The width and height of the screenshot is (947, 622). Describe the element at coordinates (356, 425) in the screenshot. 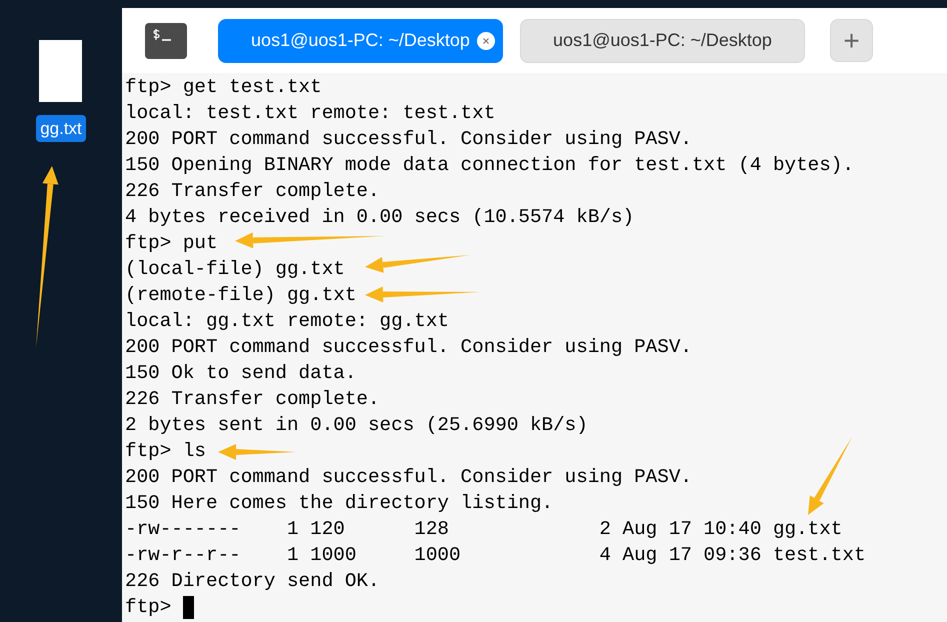

I see `terminal-line: 2 bytes sent in 0.00 secs (25.6990 kB/s)` at that location.